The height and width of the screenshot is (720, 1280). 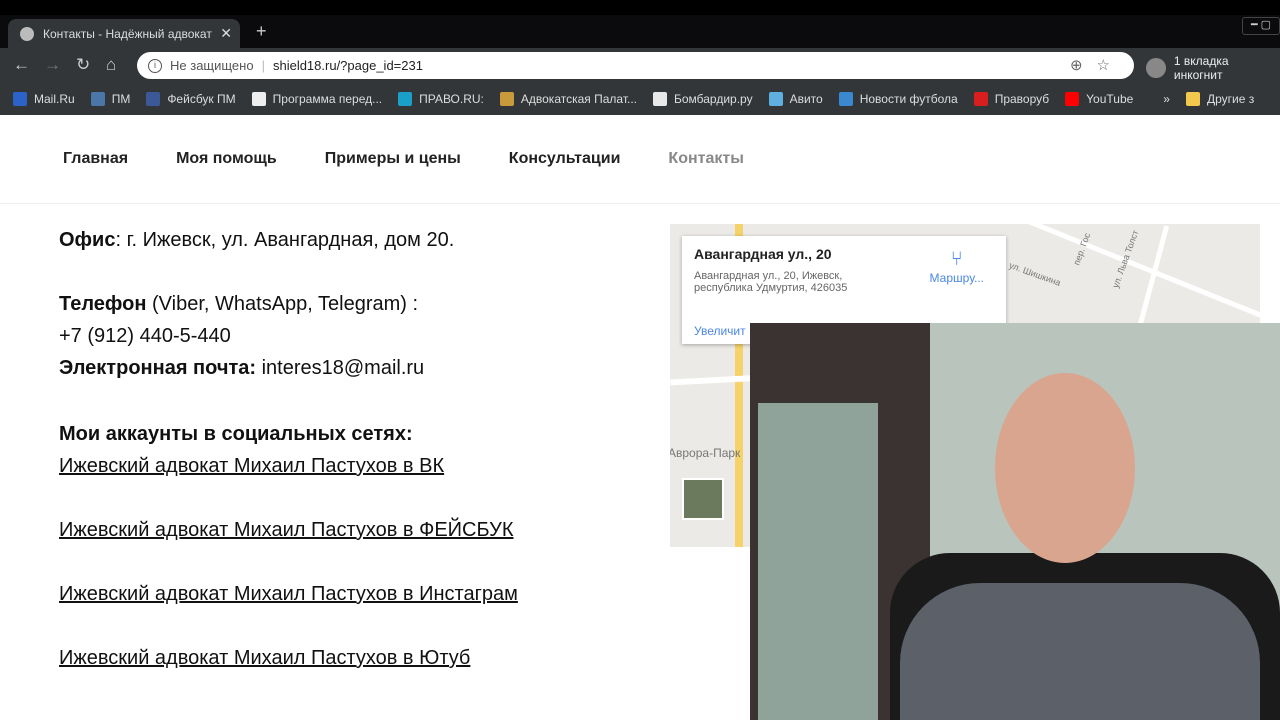 I want to click on bookmark-label: ПМ, so click(x=121, y=98).